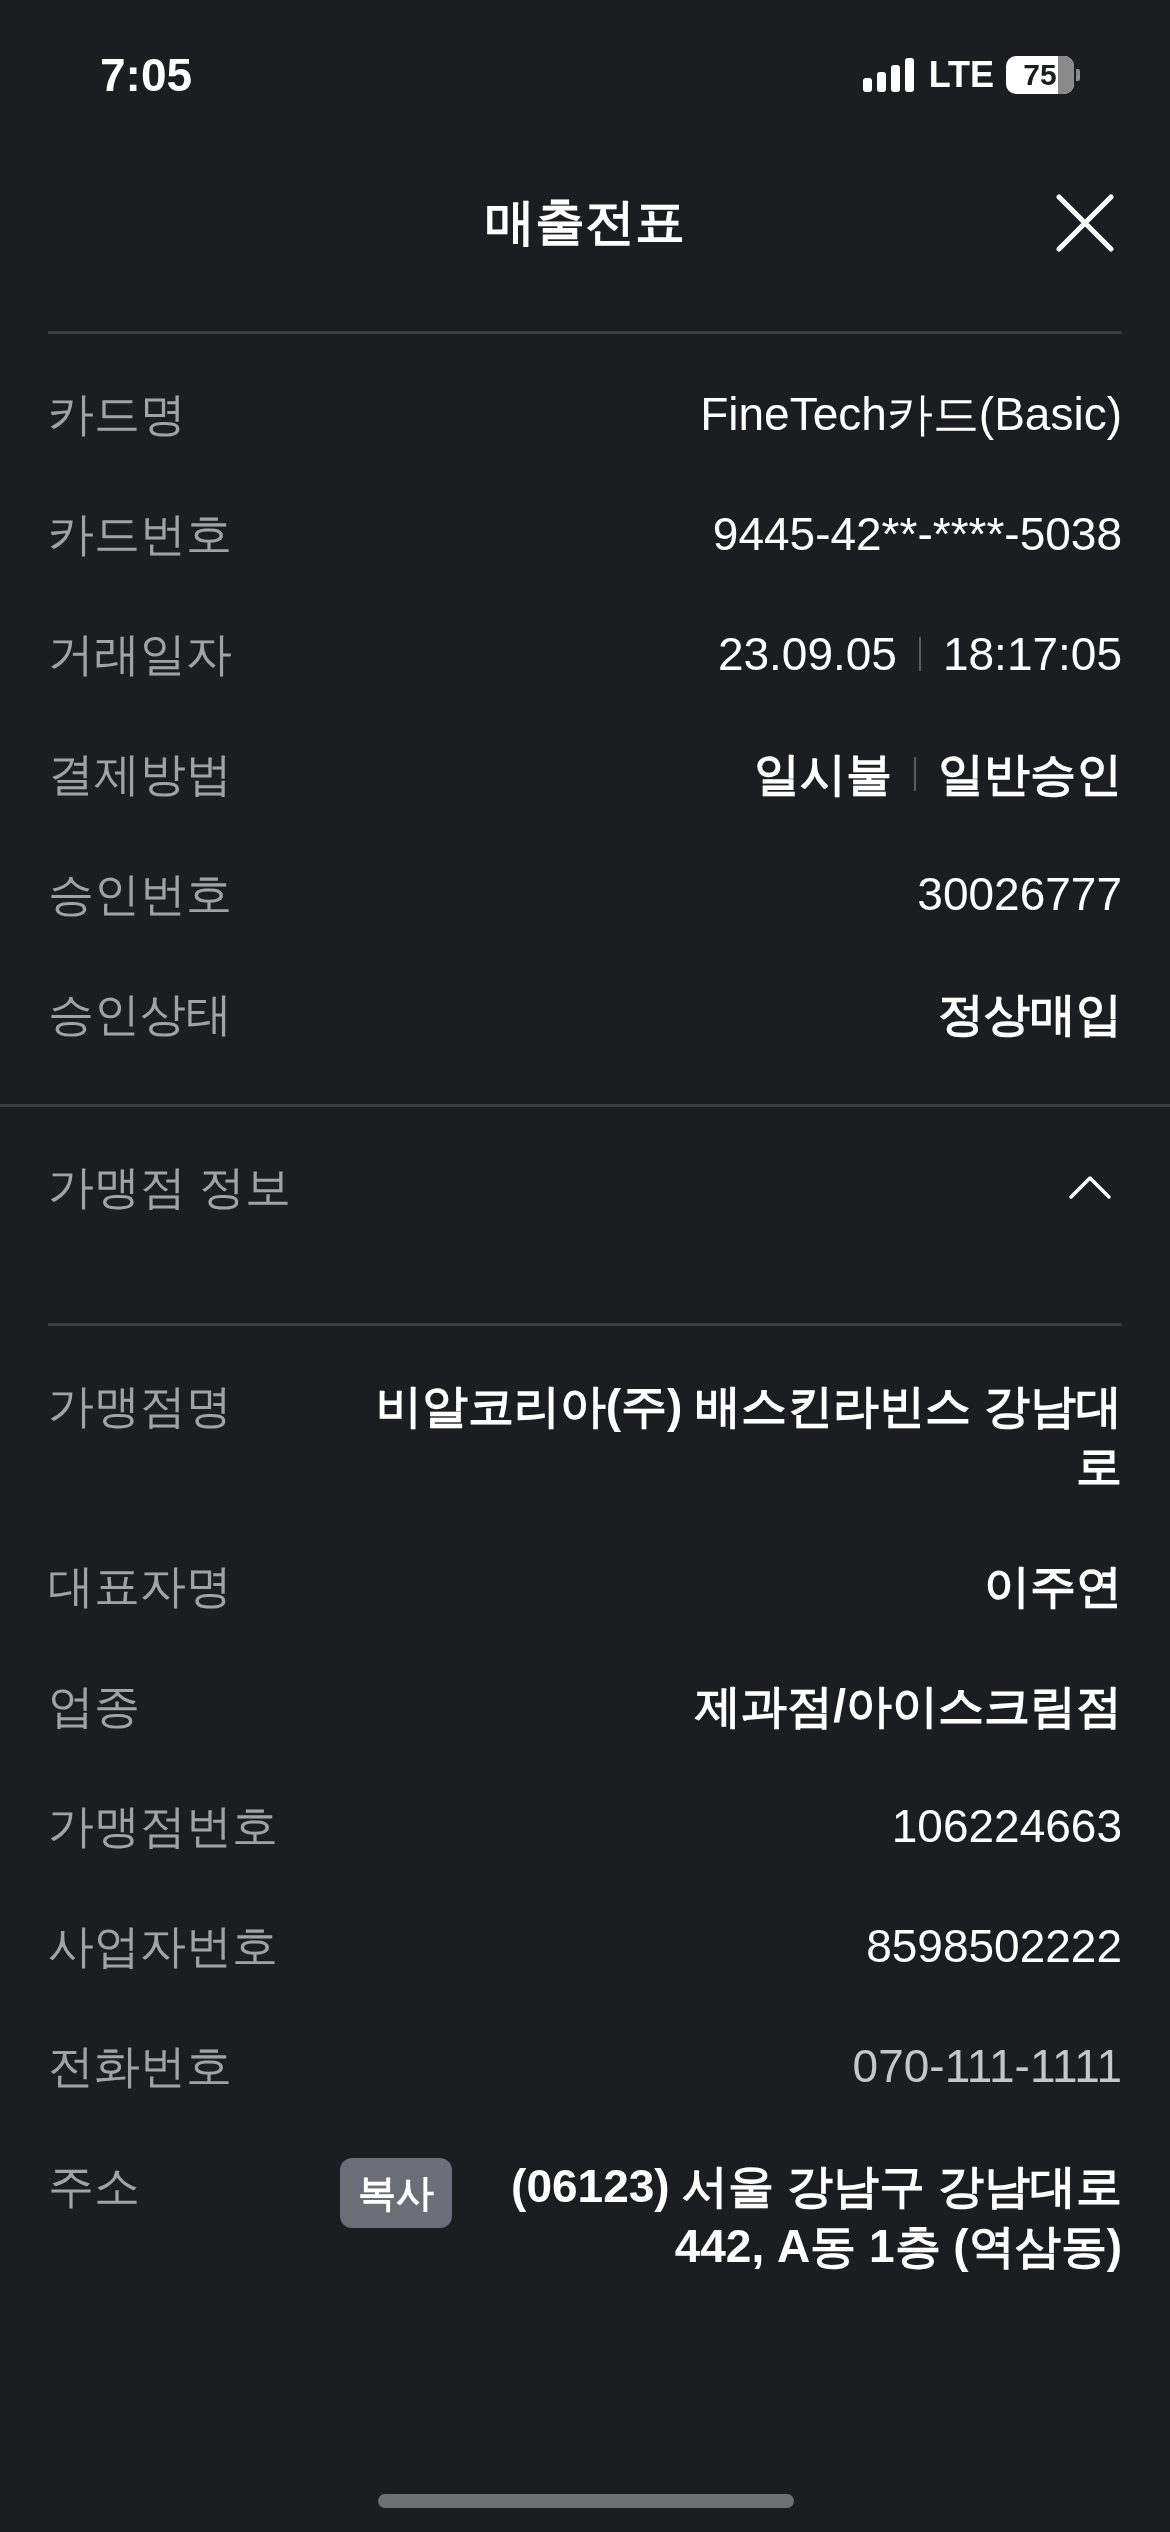 Image resolution: width=1170 pixels, height=2532 pixels. I want to click on field-value: 제과점/아이스크림점, so click(908, 1706).